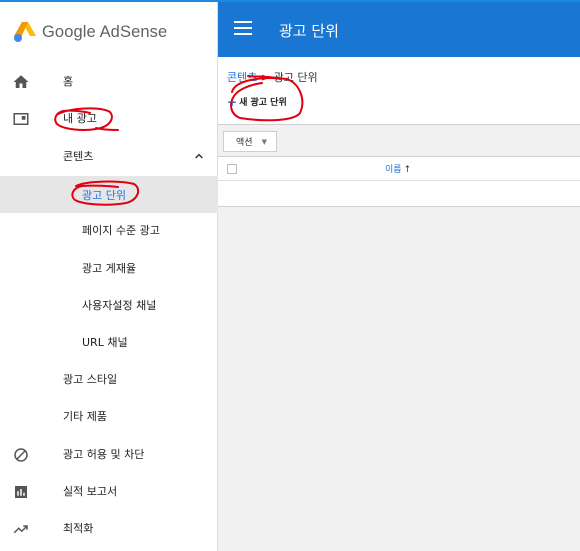 The height and width of the screenshot is (551, 580). What do you see at coordinates (109, 416) in the screenshot?
I see `sidebar-item-other-products: 기타 제품` at bounding box center [109, 416].